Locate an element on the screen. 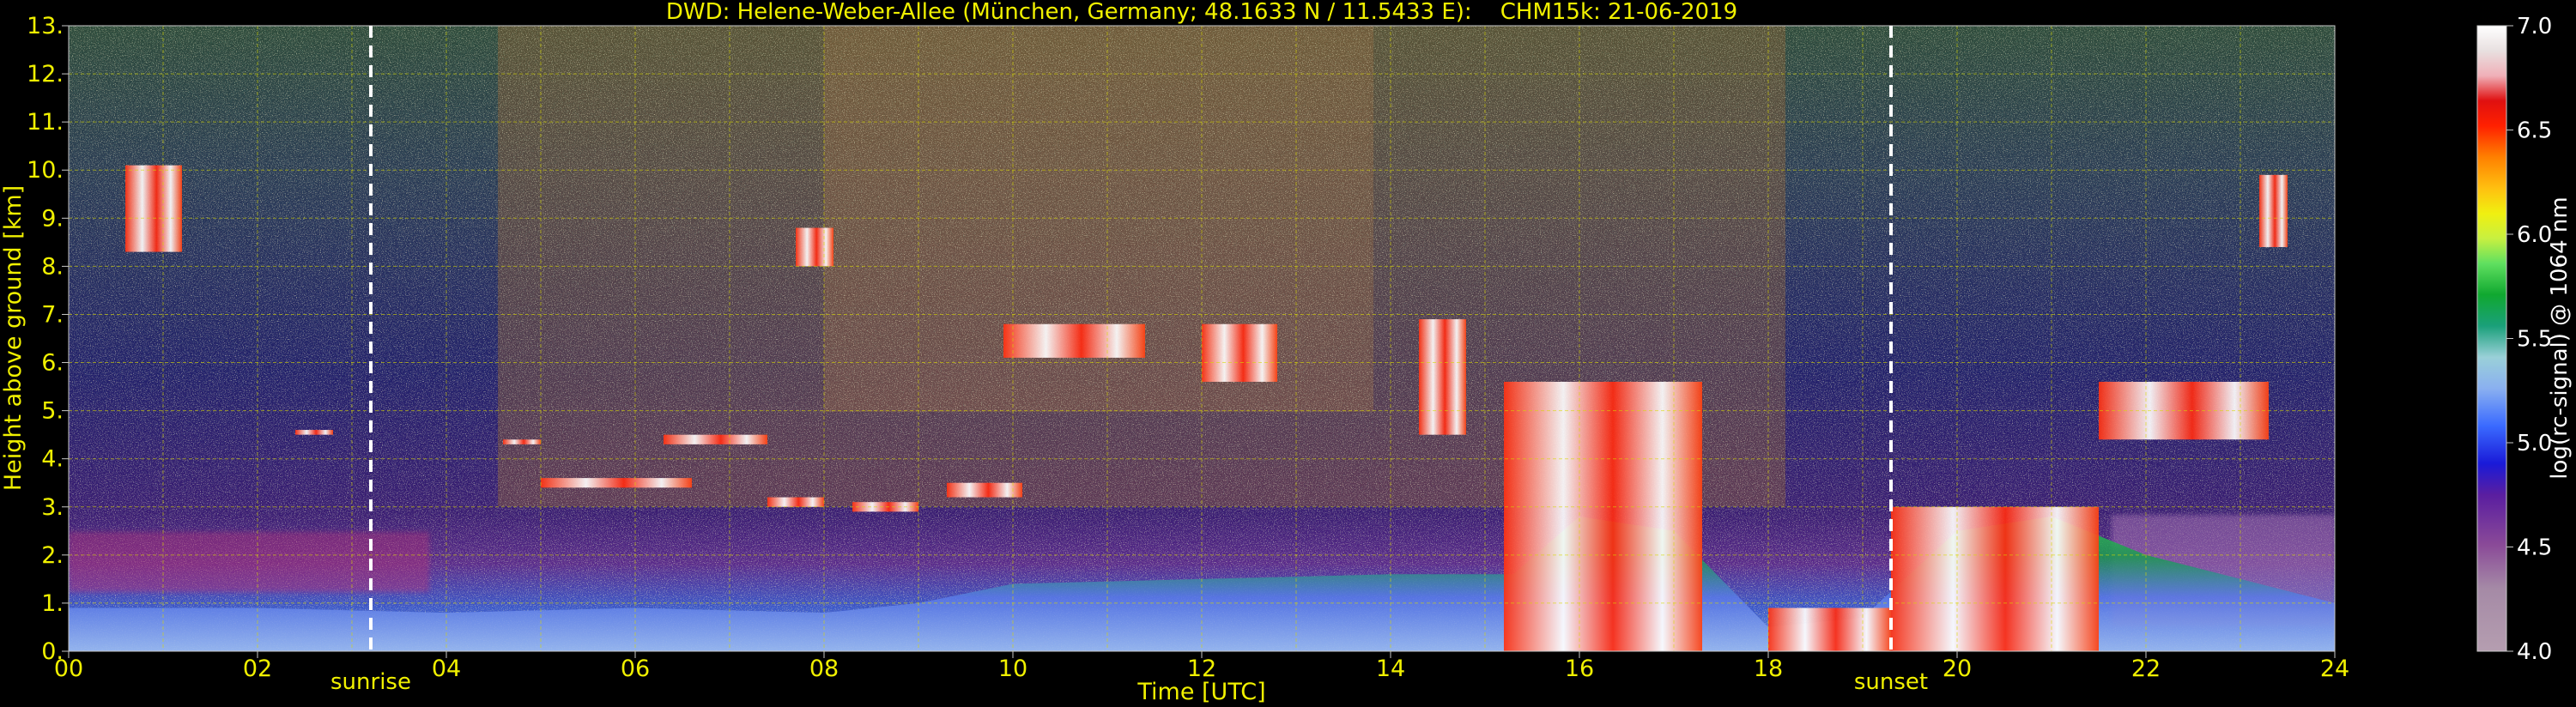 The width and height of the screenshot is (2576, 707). y-tick-label: 2. is located at coordinates (52, 555).